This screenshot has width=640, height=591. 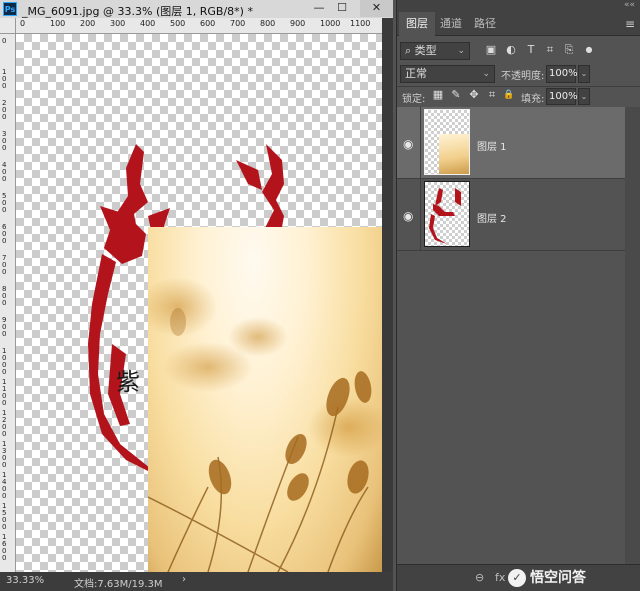 I want to click on horizontal-ruler: 0 100 200 300 400 500 600 700 800 900 1000 1100, so click(x=199, y=26).